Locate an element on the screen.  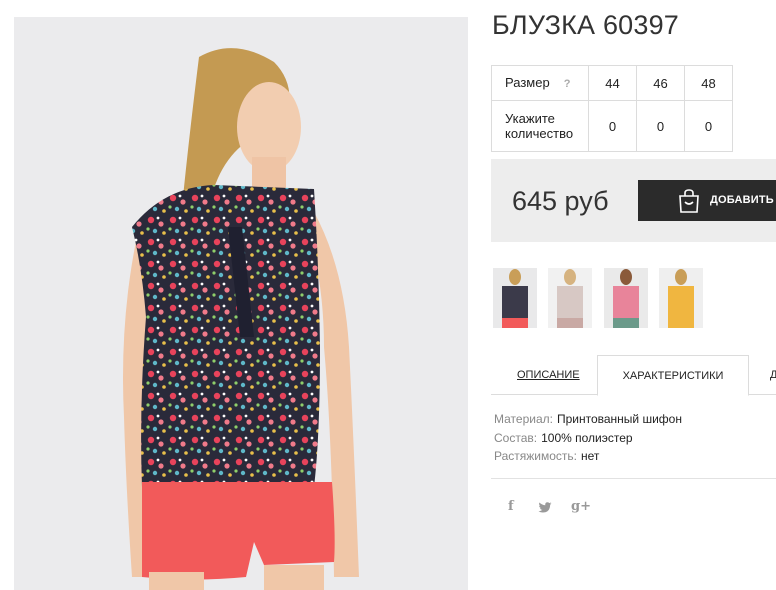
size-row: Размер? 44 46 48 is located at coordinates (612, 83).